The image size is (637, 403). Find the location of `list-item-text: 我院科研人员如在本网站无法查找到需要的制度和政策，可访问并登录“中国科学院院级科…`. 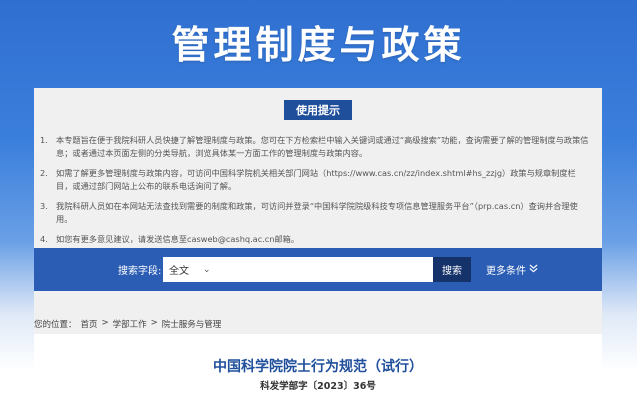

list-item-text: 我院科研人员如在本网站无法查找到需要的制度和政策，可访问并登录“中国科学院院级科… is located at coordinates (317, 212).